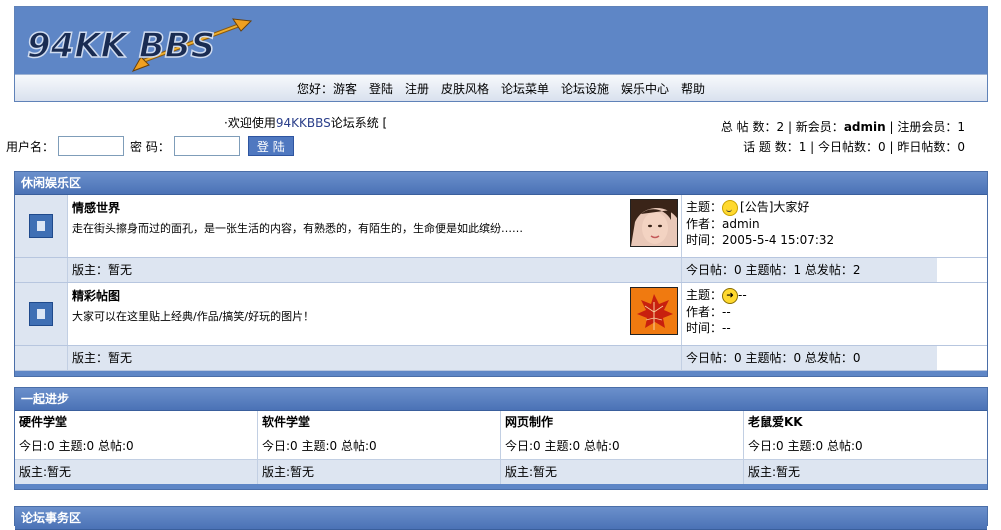 The width and height of the screenshot is (1001, 530). What do you see at coordinates (206, 146) in the screenshot?
I see `password-input` at bounding box center [206, 146].